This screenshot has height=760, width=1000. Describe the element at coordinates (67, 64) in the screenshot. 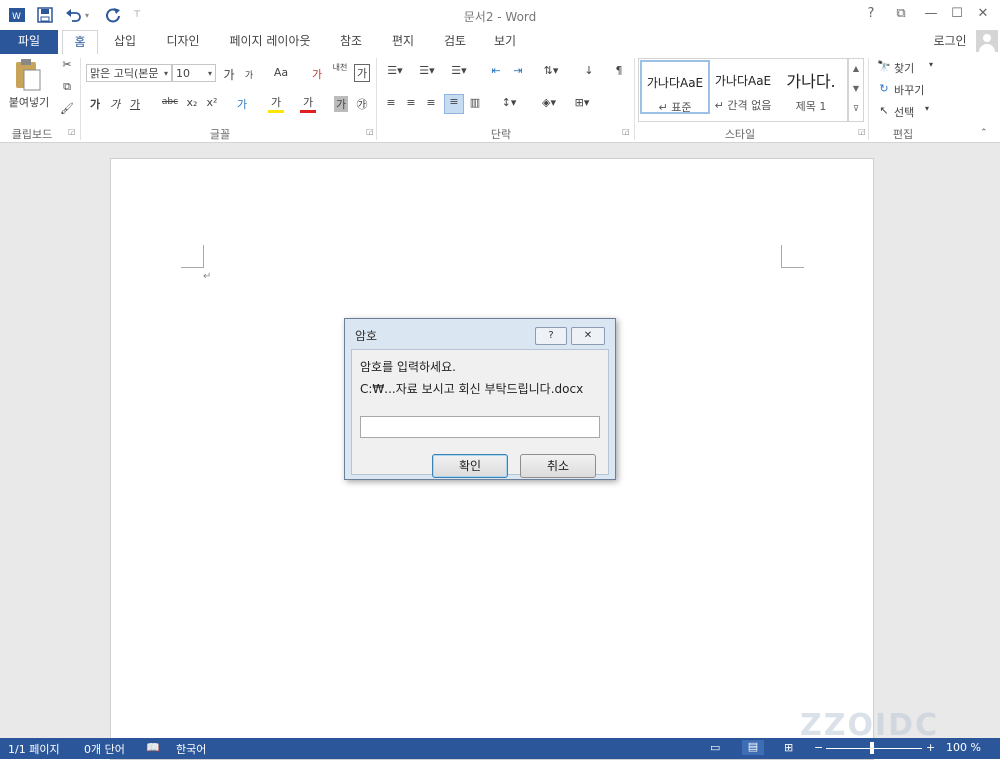

I see `cut-icon: ✂` at that location.